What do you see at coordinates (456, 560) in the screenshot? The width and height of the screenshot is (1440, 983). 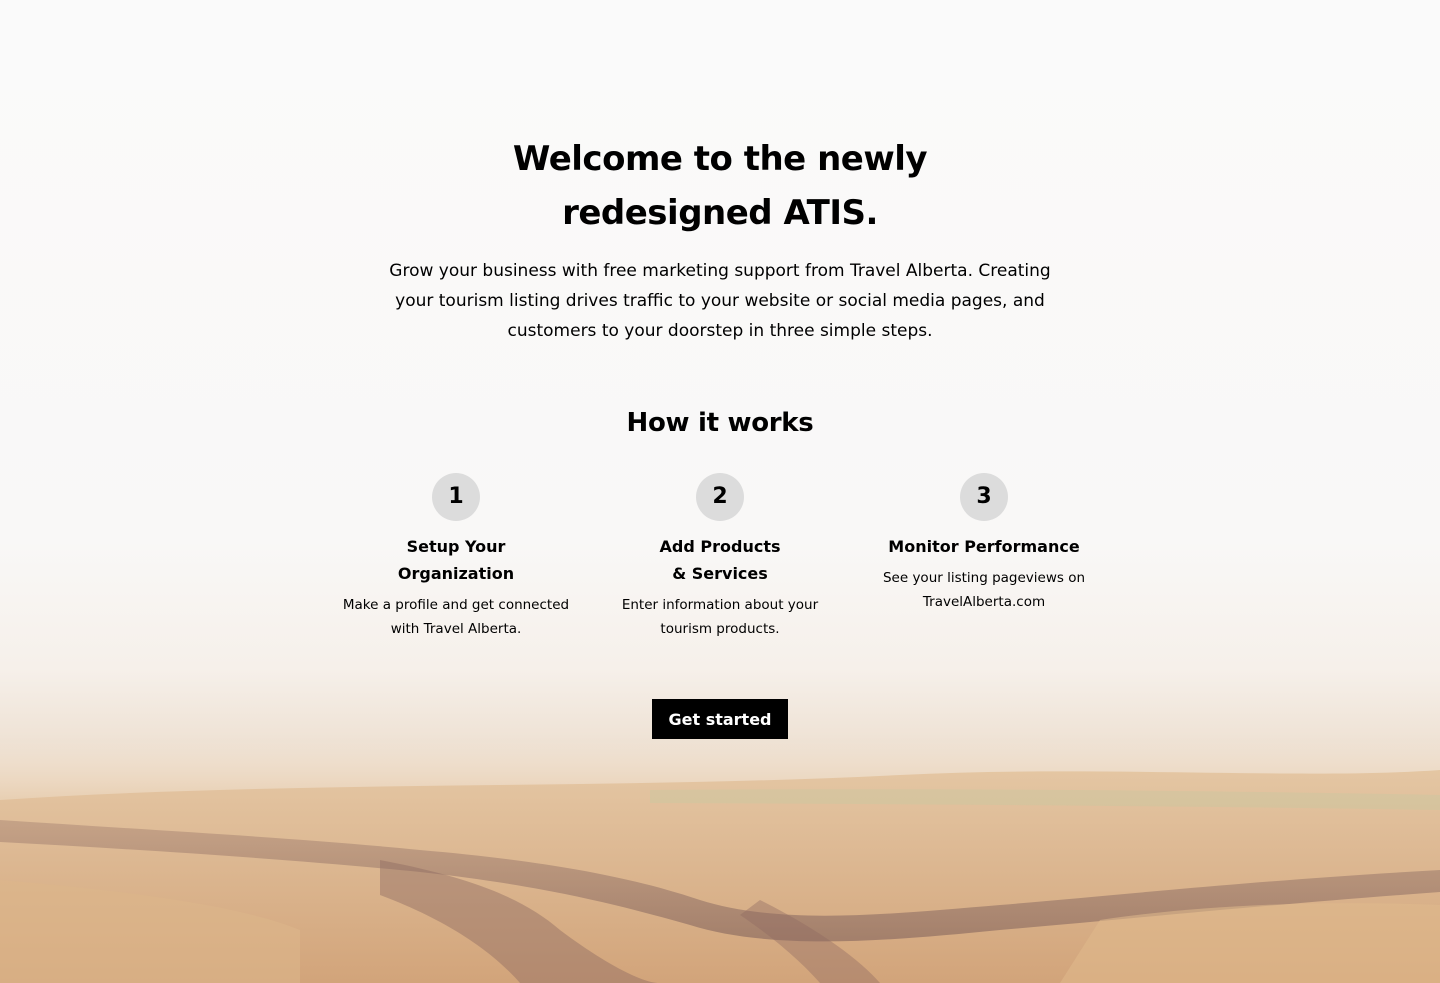 I see `step-title: Setup Your Organization` at bounding box center [456, 560].